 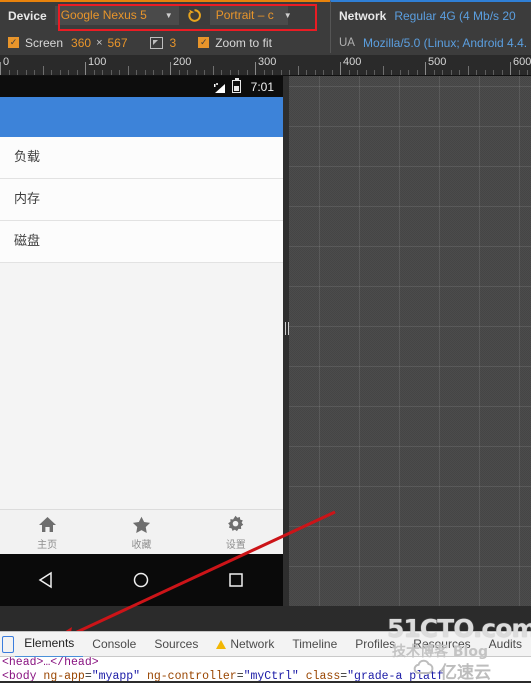 What do you see at coordinates (204, 42) in the screenshot?
I see `zoom-to-fit-checkbox: ✓` at bounding box center [204, 42].